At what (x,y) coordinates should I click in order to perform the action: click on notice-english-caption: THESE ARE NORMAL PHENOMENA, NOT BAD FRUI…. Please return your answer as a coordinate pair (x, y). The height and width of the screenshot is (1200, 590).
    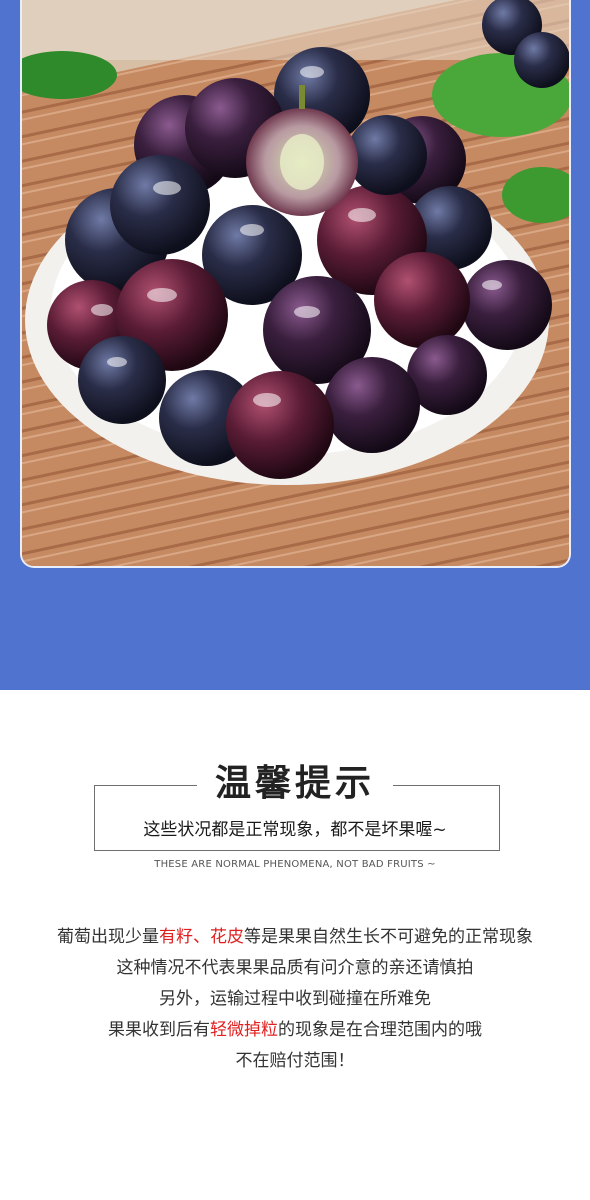
    Looking at the image, I should click on (295, 864).